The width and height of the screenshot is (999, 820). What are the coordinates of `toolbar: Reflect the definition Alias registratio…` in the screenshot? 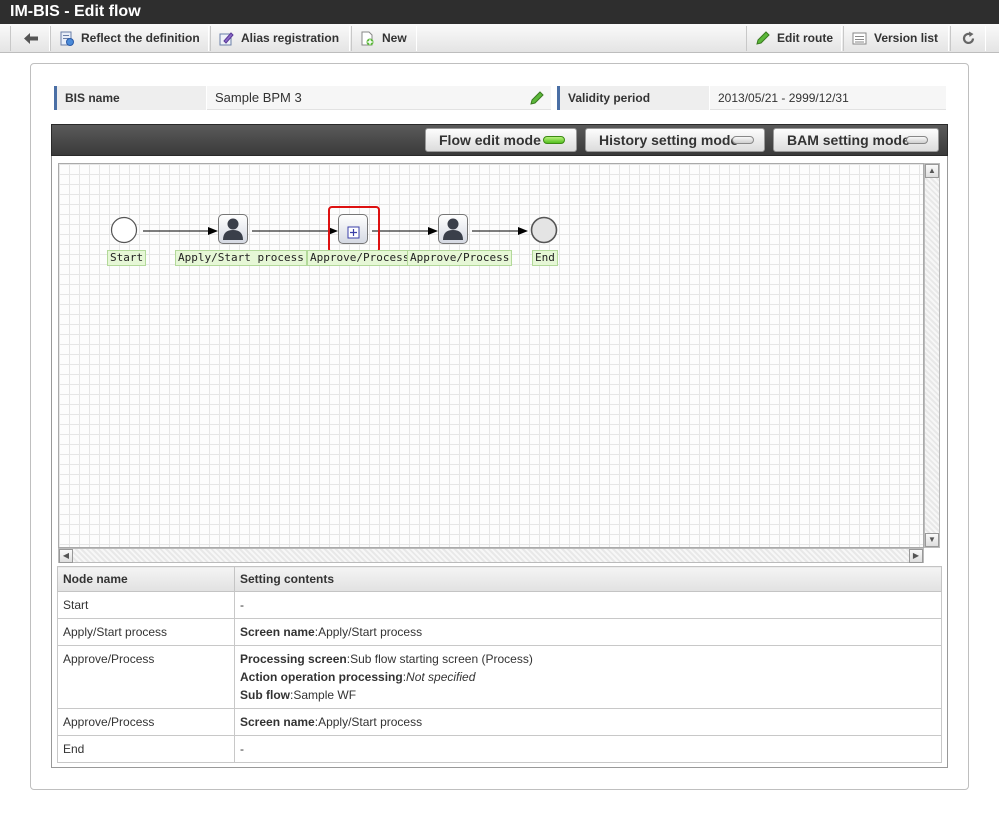 It's located at (499, 38).